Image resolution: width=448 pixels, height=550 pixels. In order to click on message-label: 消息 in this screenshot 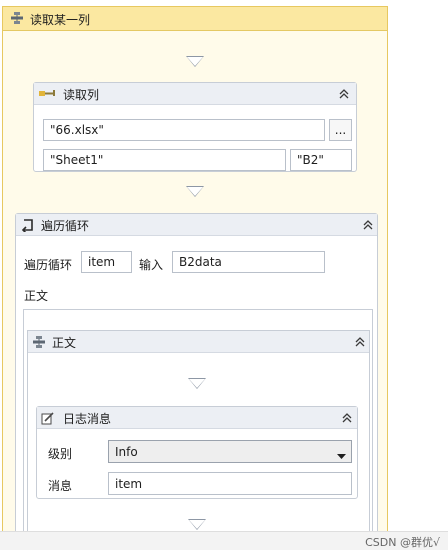, I will do `click(60, 486)`.